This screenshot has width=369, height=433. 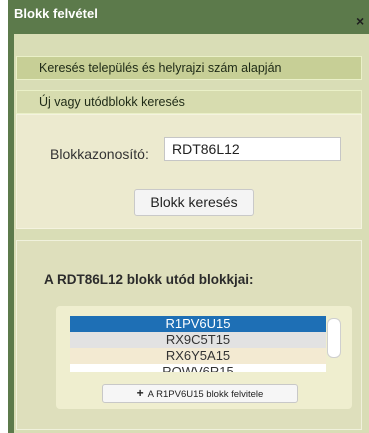 What do you see at coordinates (198, 368) in the screenshot?
I see `list-item: ROWV6R15` at bounding box center [198, 368].